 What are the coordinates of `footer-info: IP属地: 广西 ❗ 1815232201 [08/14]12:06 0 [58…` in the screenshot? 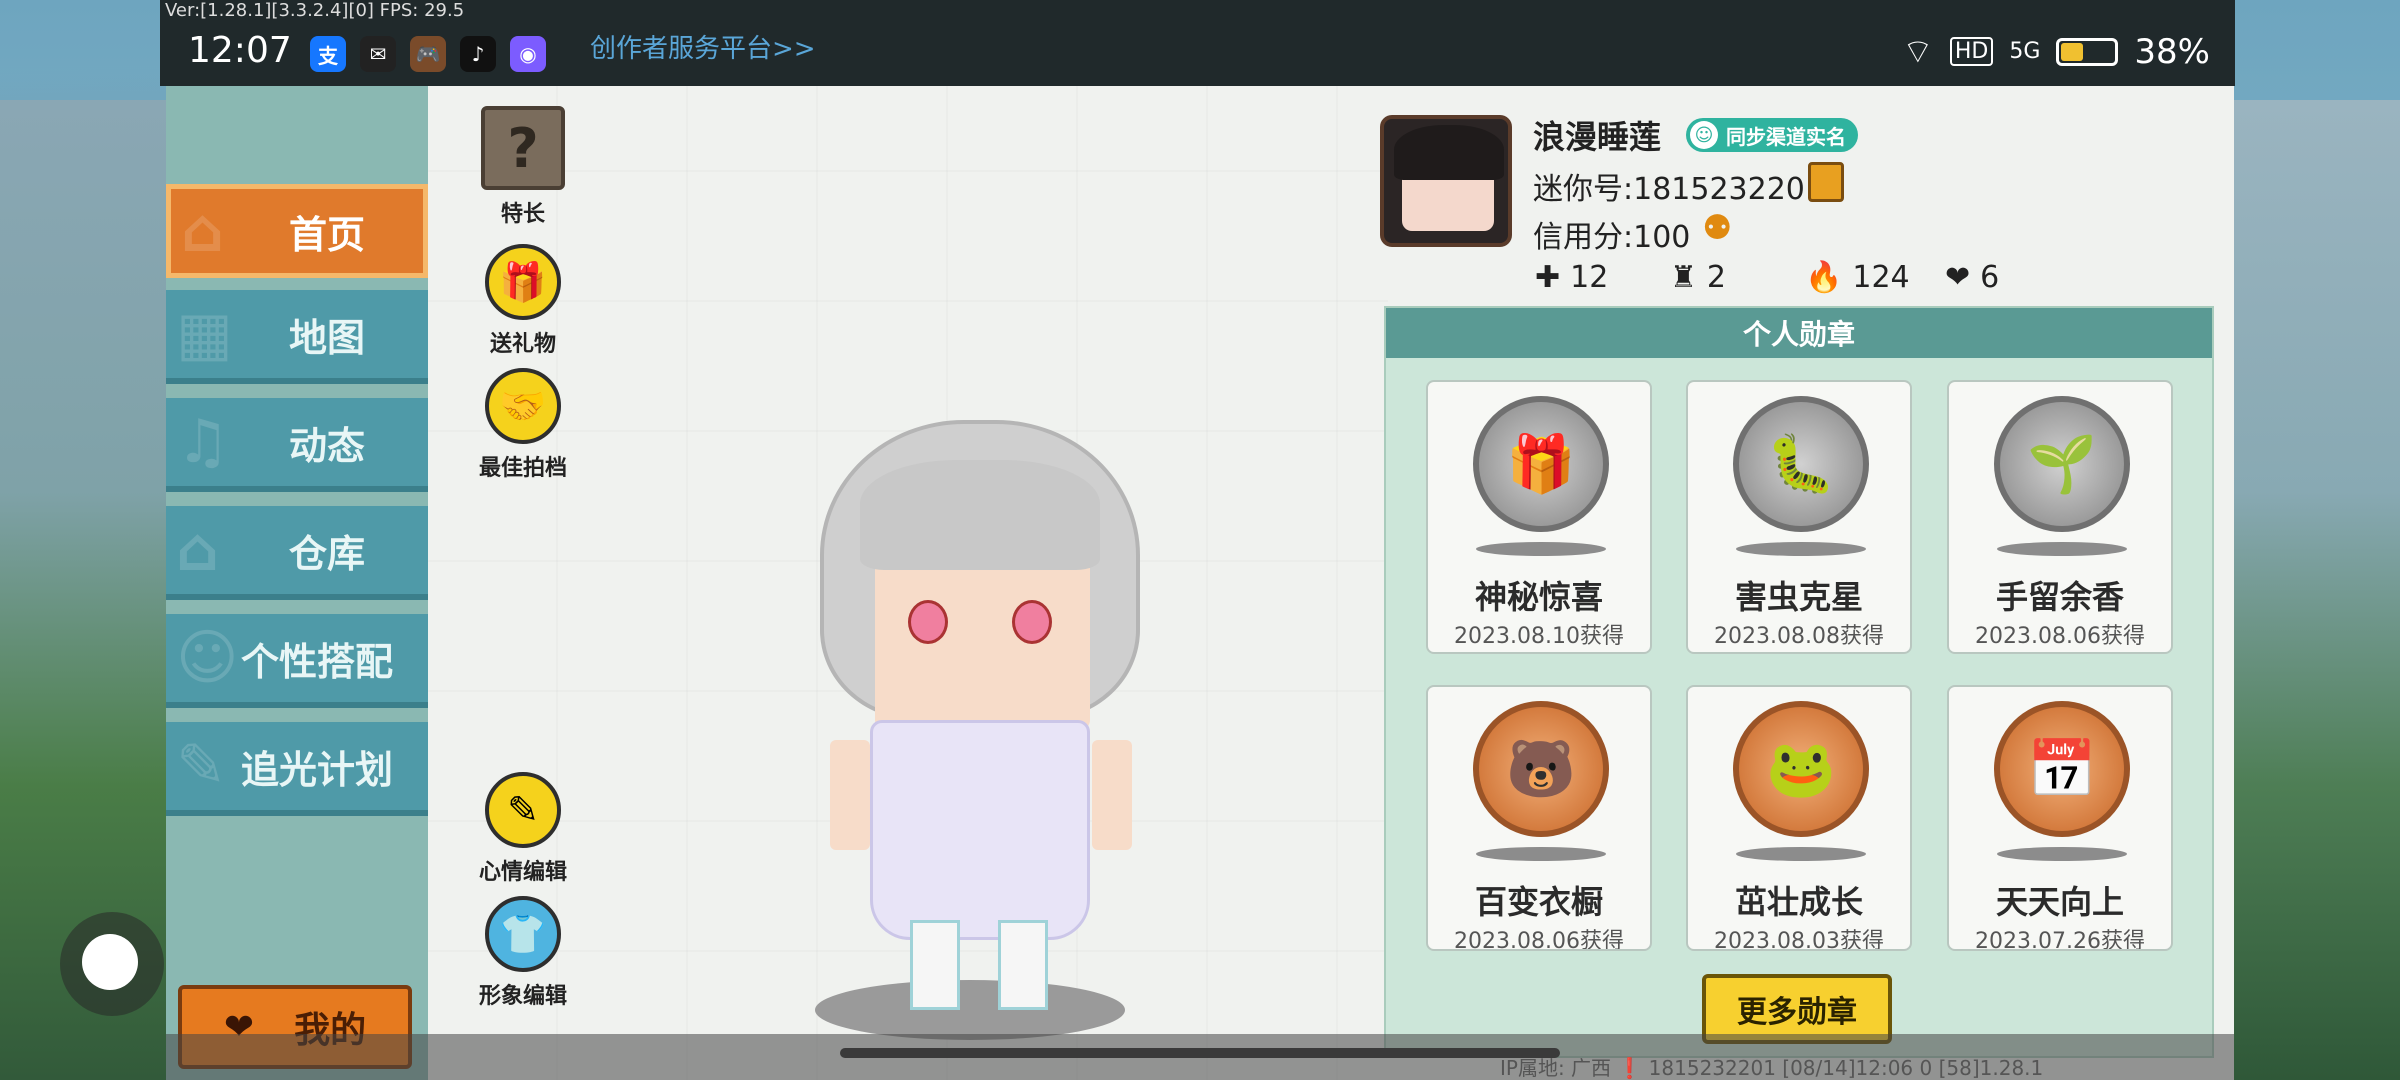 It's located at (1772, 1068).